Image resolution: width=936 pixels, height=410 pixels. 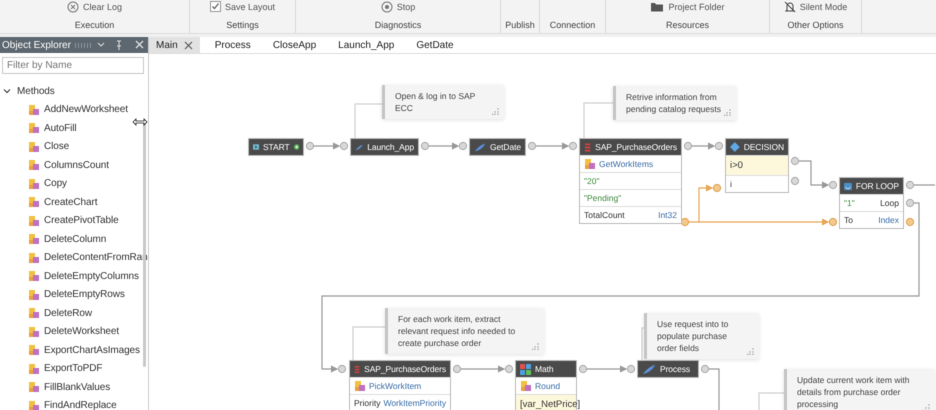 What do you see at coordinates (74, 403) in the screenshot?
I see `tree-item: FindAndReplace` at bounding box center [74, 403].